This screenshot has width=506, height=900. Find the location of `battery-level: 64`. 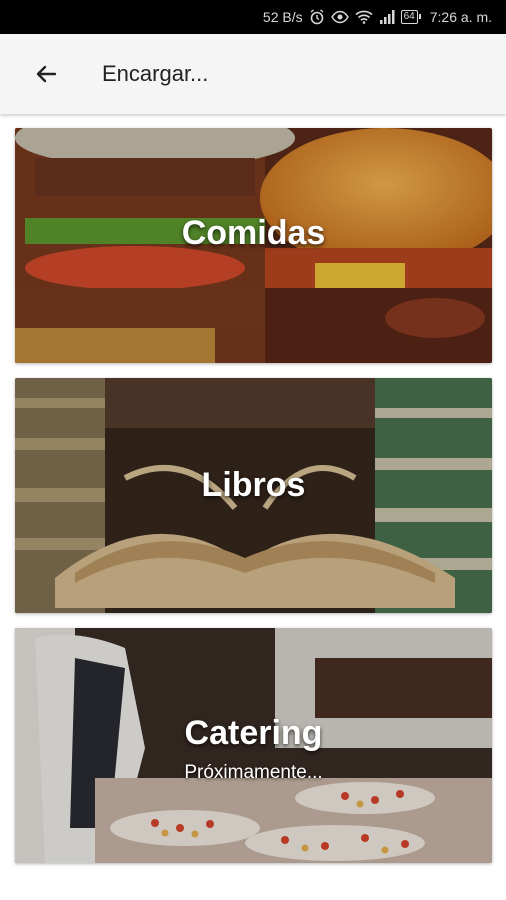

battery-level: 64 is located at coordinates (409, 16).